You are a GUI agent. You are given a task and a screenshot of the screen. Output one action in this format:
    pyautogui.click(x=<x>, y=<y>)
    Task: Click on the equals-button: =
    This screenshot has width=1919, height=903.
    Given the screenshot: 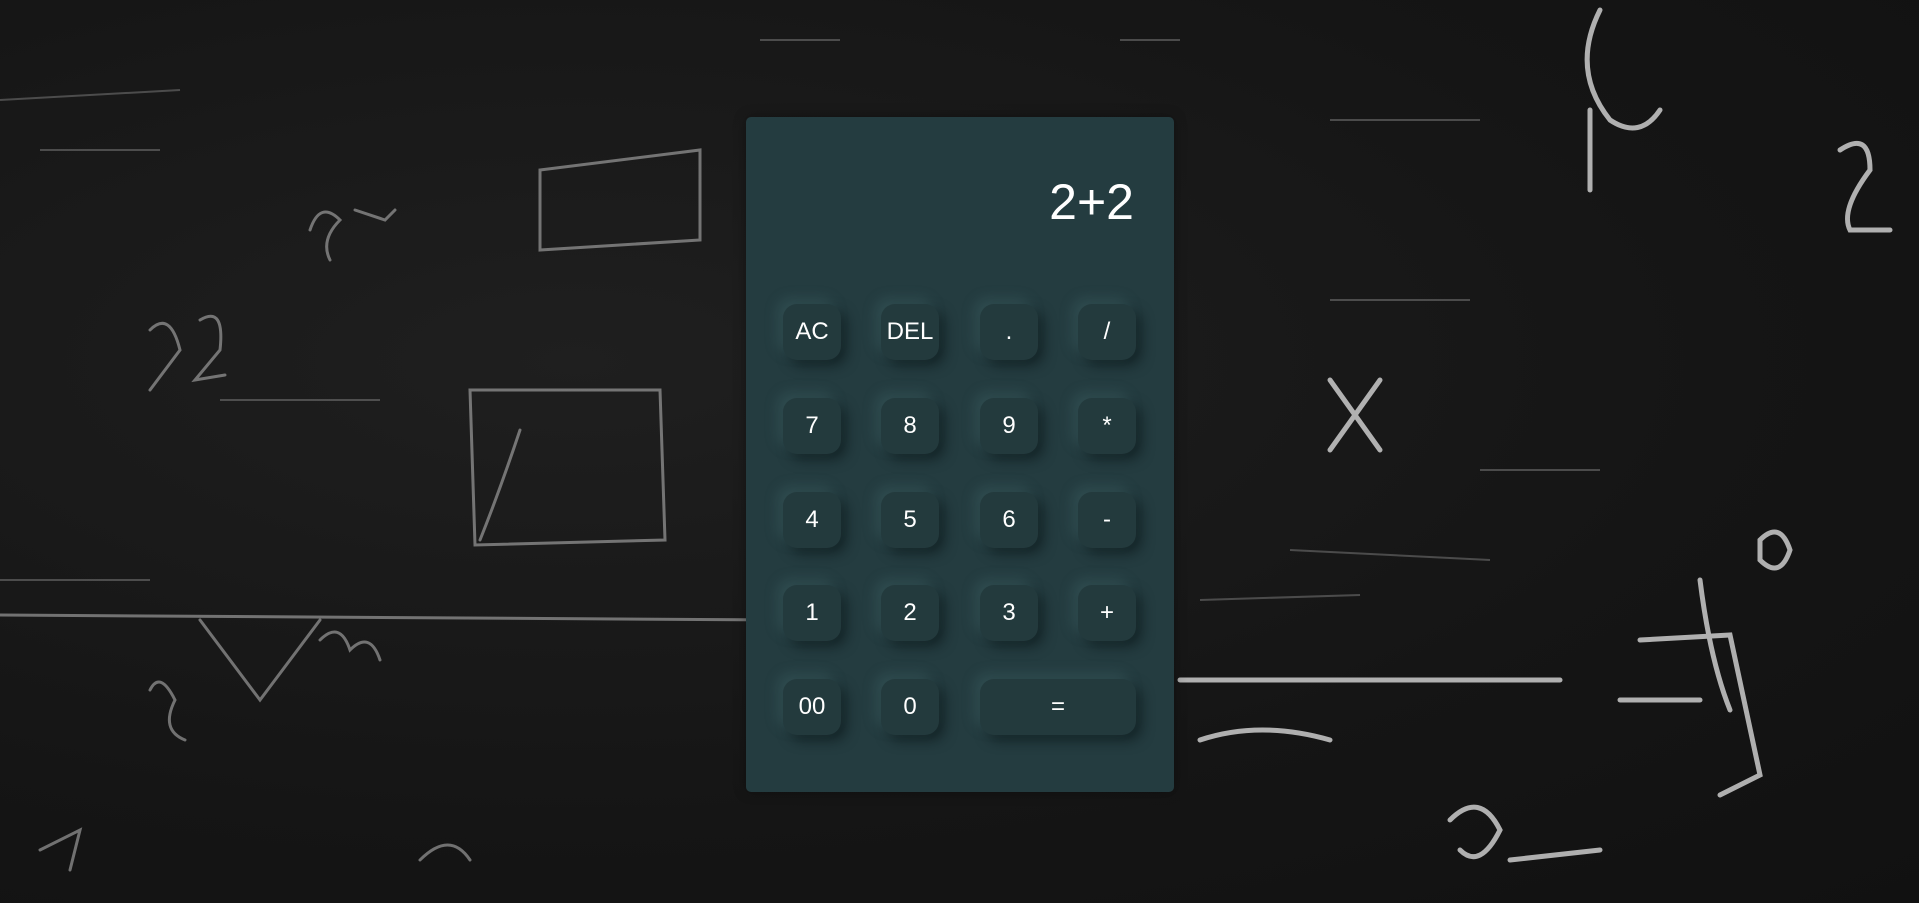 What is the action you would take?
    pyautogui.click(x=1058, y=707)
    